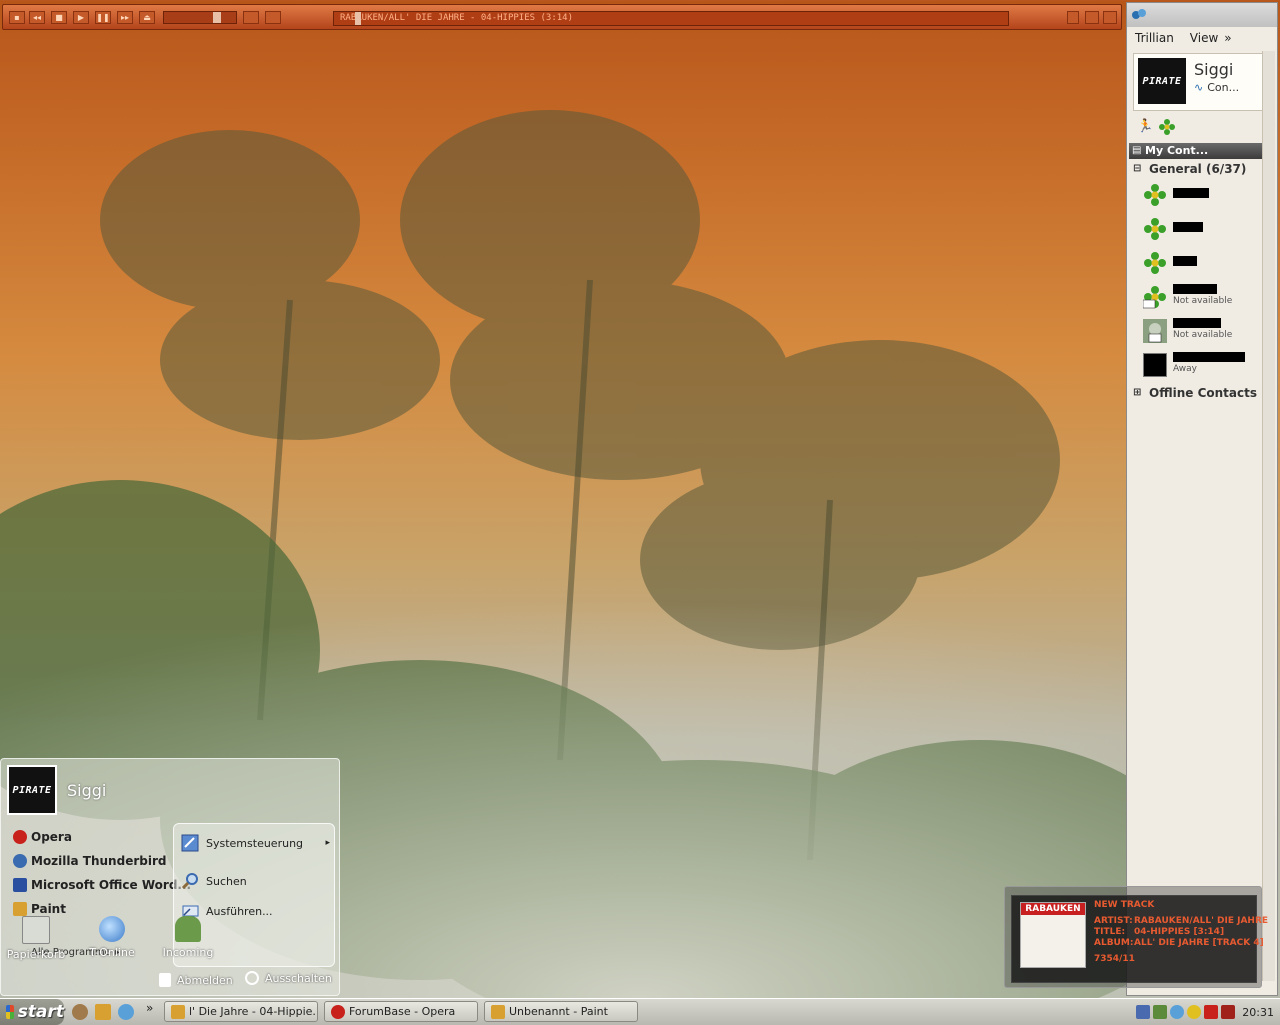 The image size is (1280, 1025). I want to click on shuffle-icon, so click(251, 17).